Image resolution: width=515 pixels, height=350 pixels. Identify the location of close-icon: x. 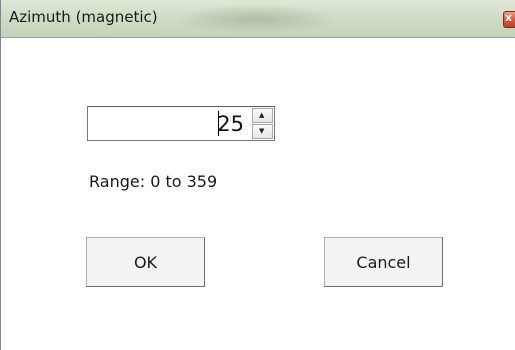
(509, 17).